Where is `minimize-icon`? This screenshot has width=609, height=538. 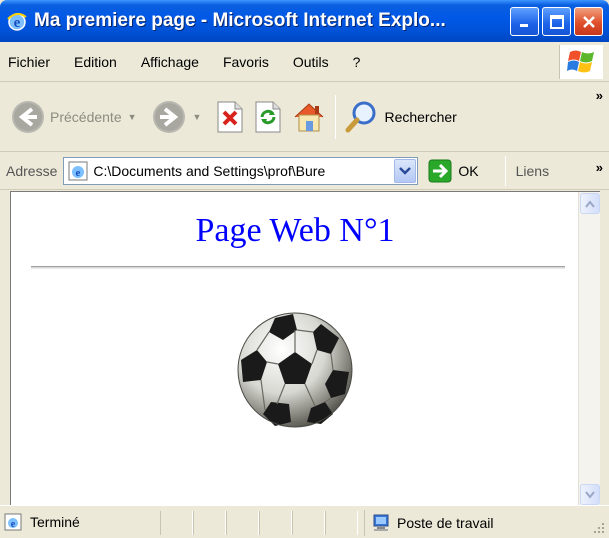 minimize-icon is located at coordinates (523, 25).